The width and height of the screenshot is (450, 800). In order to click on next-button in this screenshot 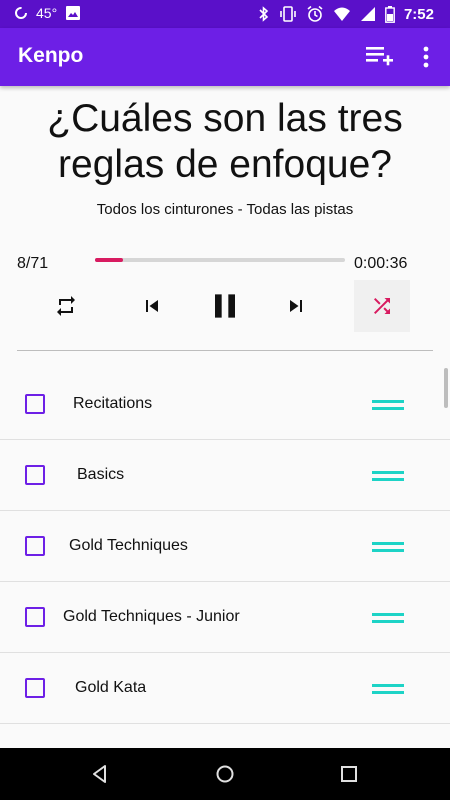, I will do `click(296, 306)`.